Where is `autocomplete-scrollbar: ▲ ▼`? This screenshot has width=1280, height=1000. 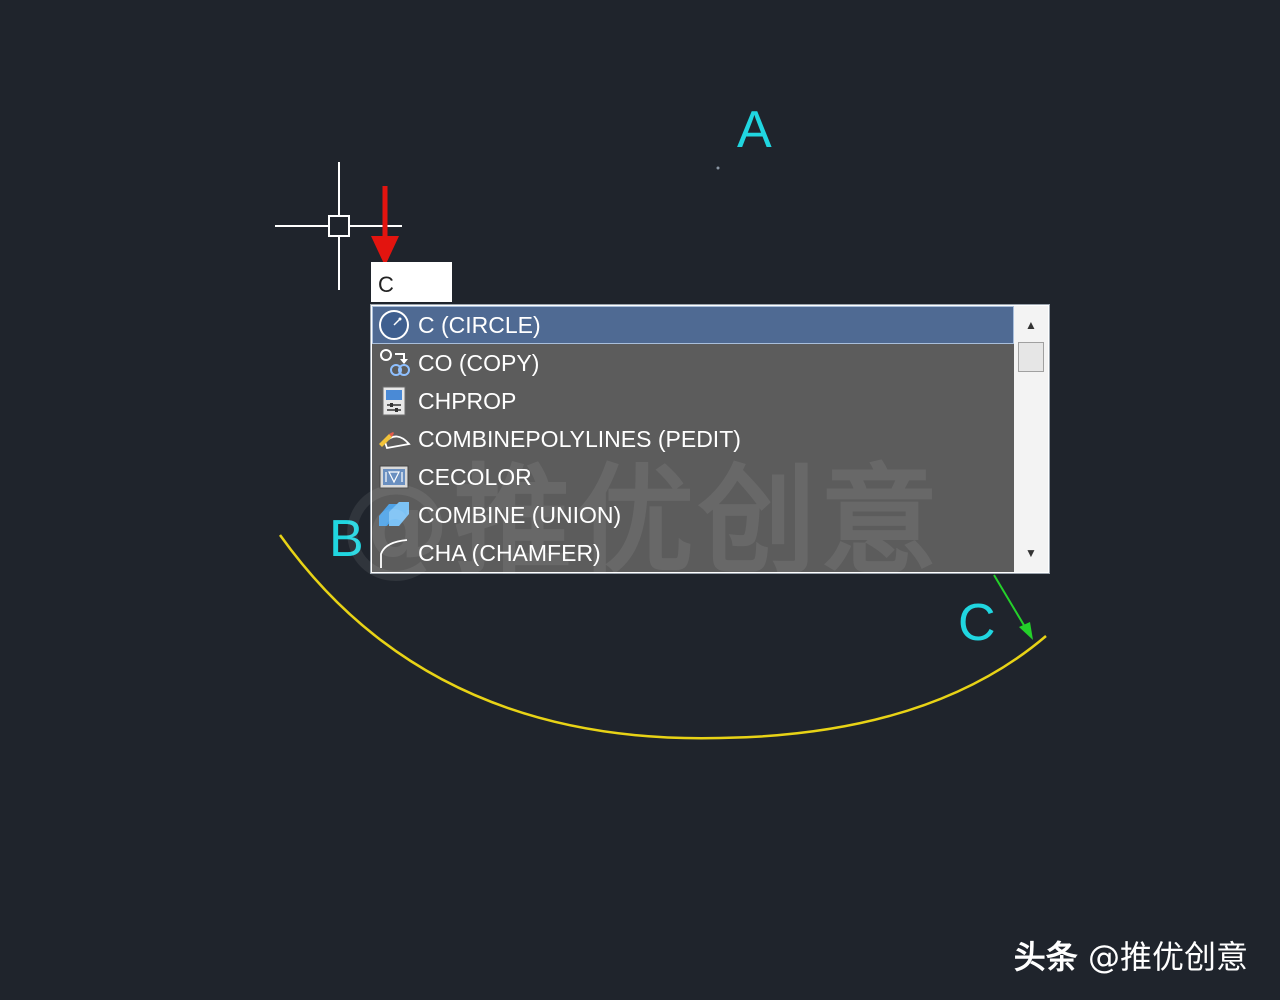
autocomplete-scrollbar: ▲ ▼ is located at coordinates (1031, 439).